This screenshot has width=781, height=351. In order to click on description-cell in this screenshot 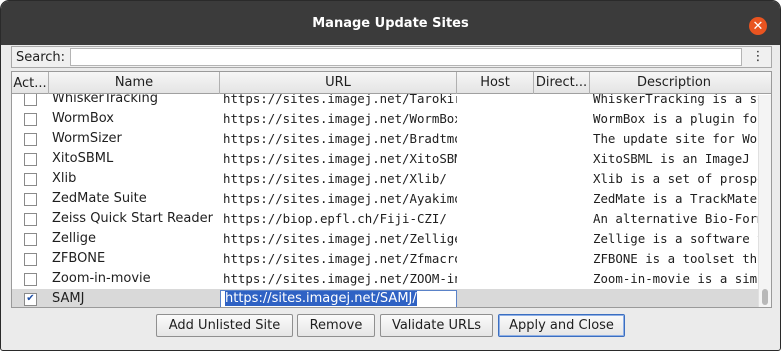, I will do `click(674, 298)`.